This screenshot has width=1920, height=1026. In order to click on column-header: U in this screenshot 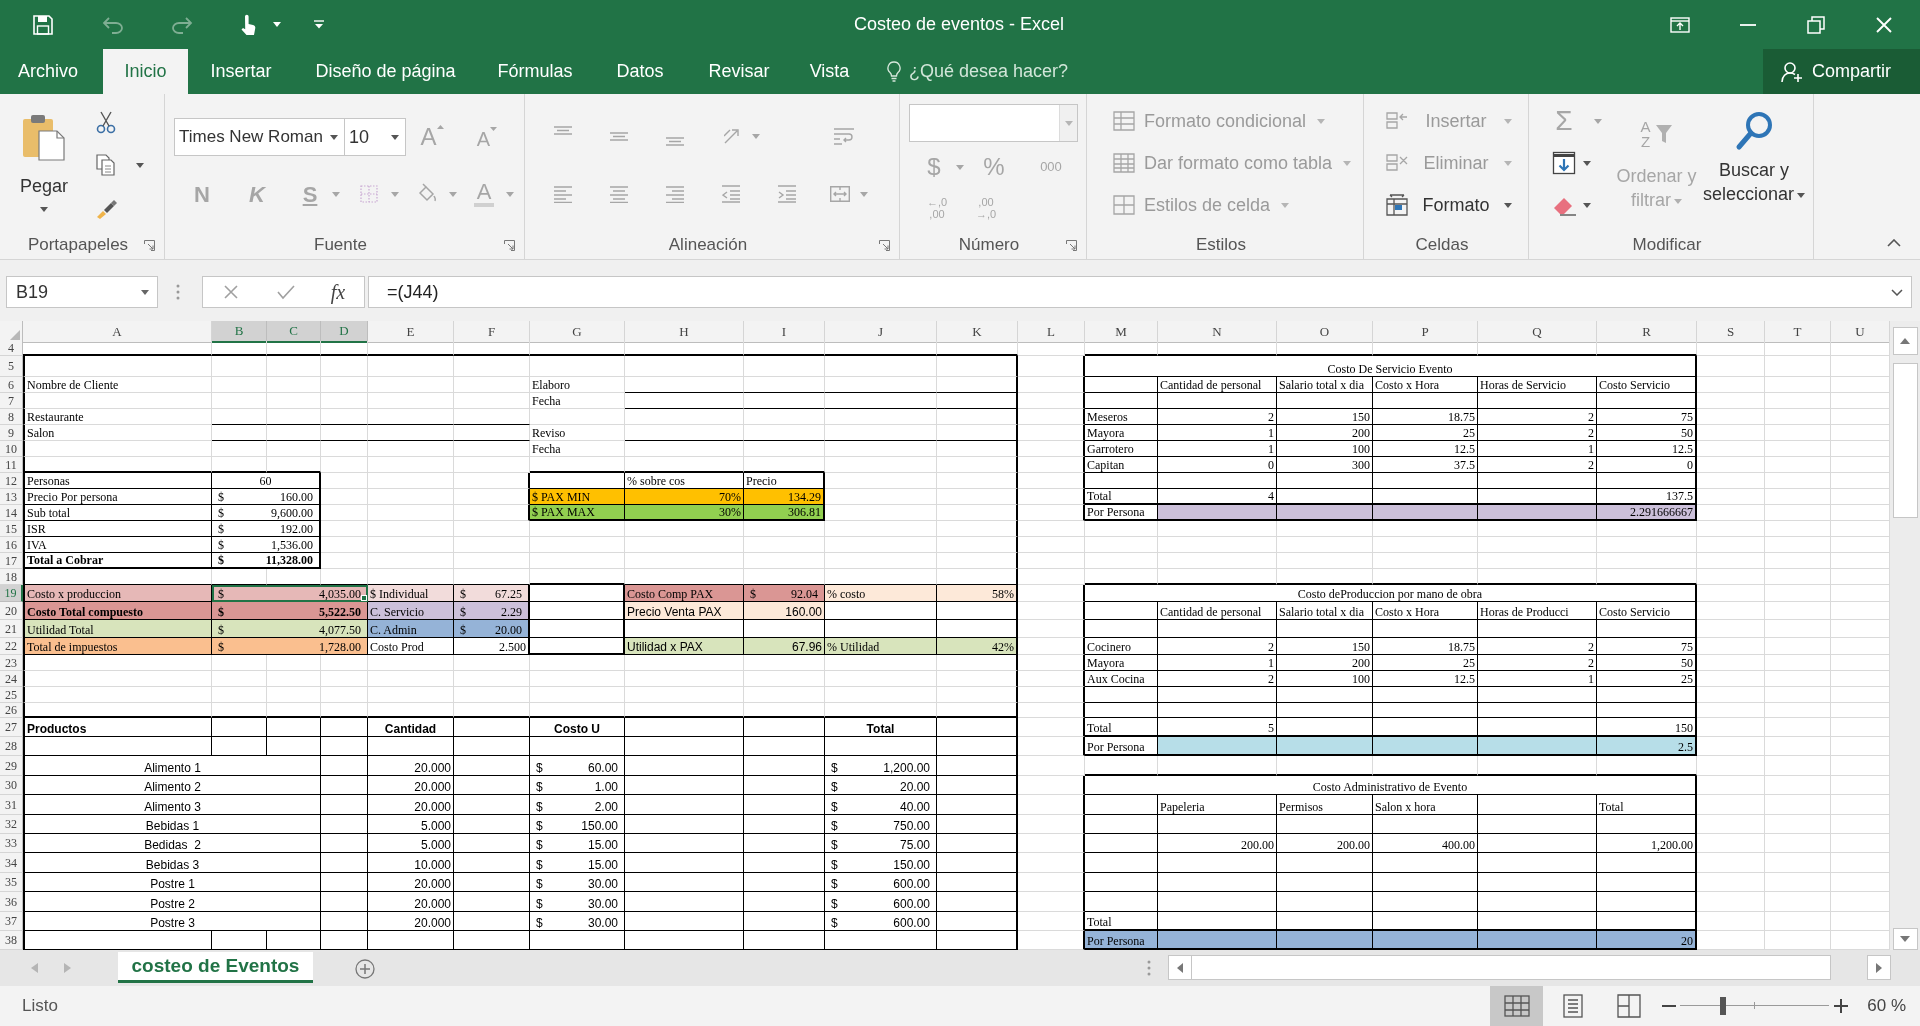, I will do `click(1860, 332)`.